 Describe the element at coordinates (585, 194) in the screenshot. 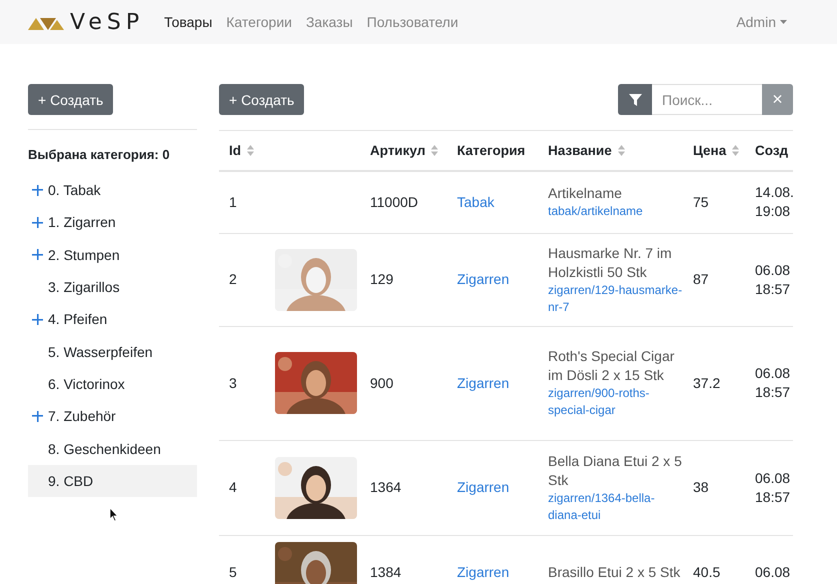

I see `product-name: Artikelname` at that location.